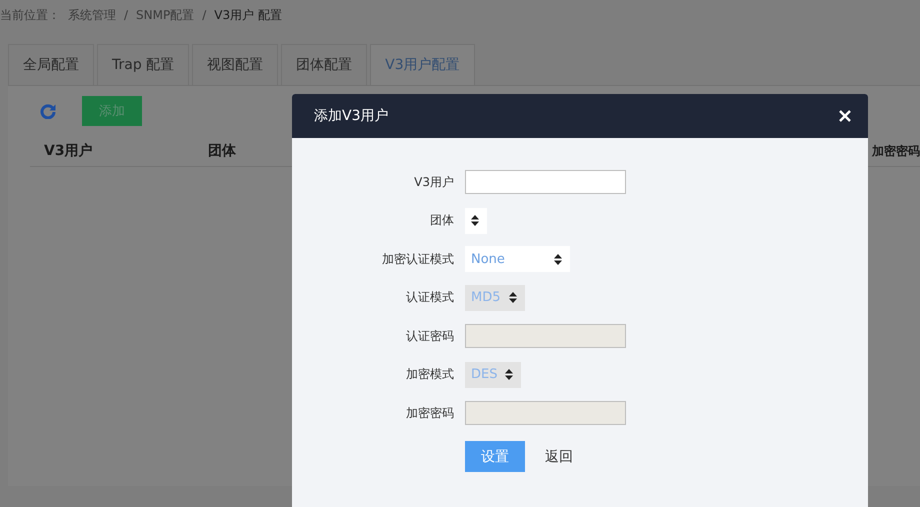 Image resolution: width=920 pixels, height=507 pixels. What do you see at coordinates (559, 457) in the screenshot?
I see `back-link: 返回` at bounding box center [559, 457].